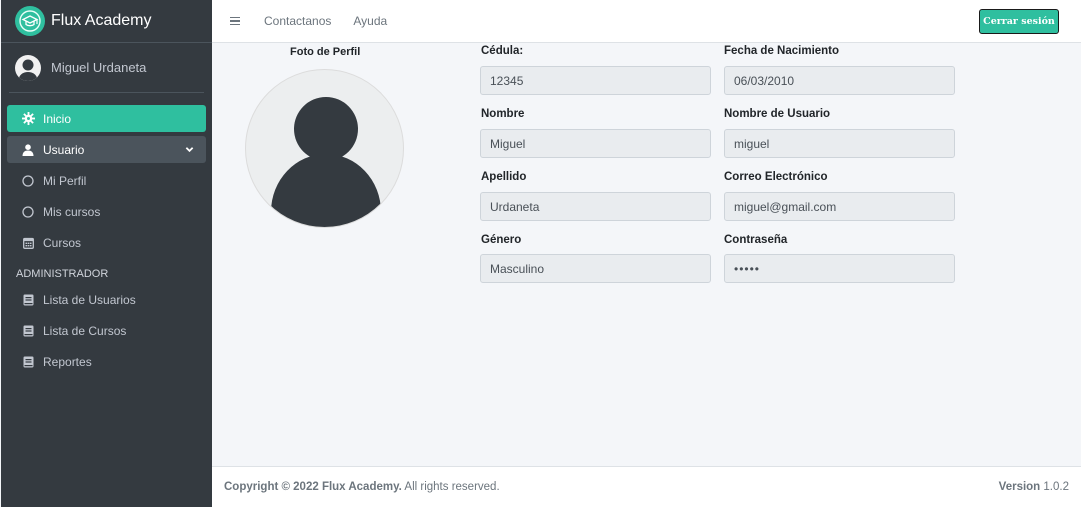 The width and height of the screenshot is (1081, 507). Describe the element at coordinates (595, 268) in the screenshot. I see `genero-field: Masculino` at that location.